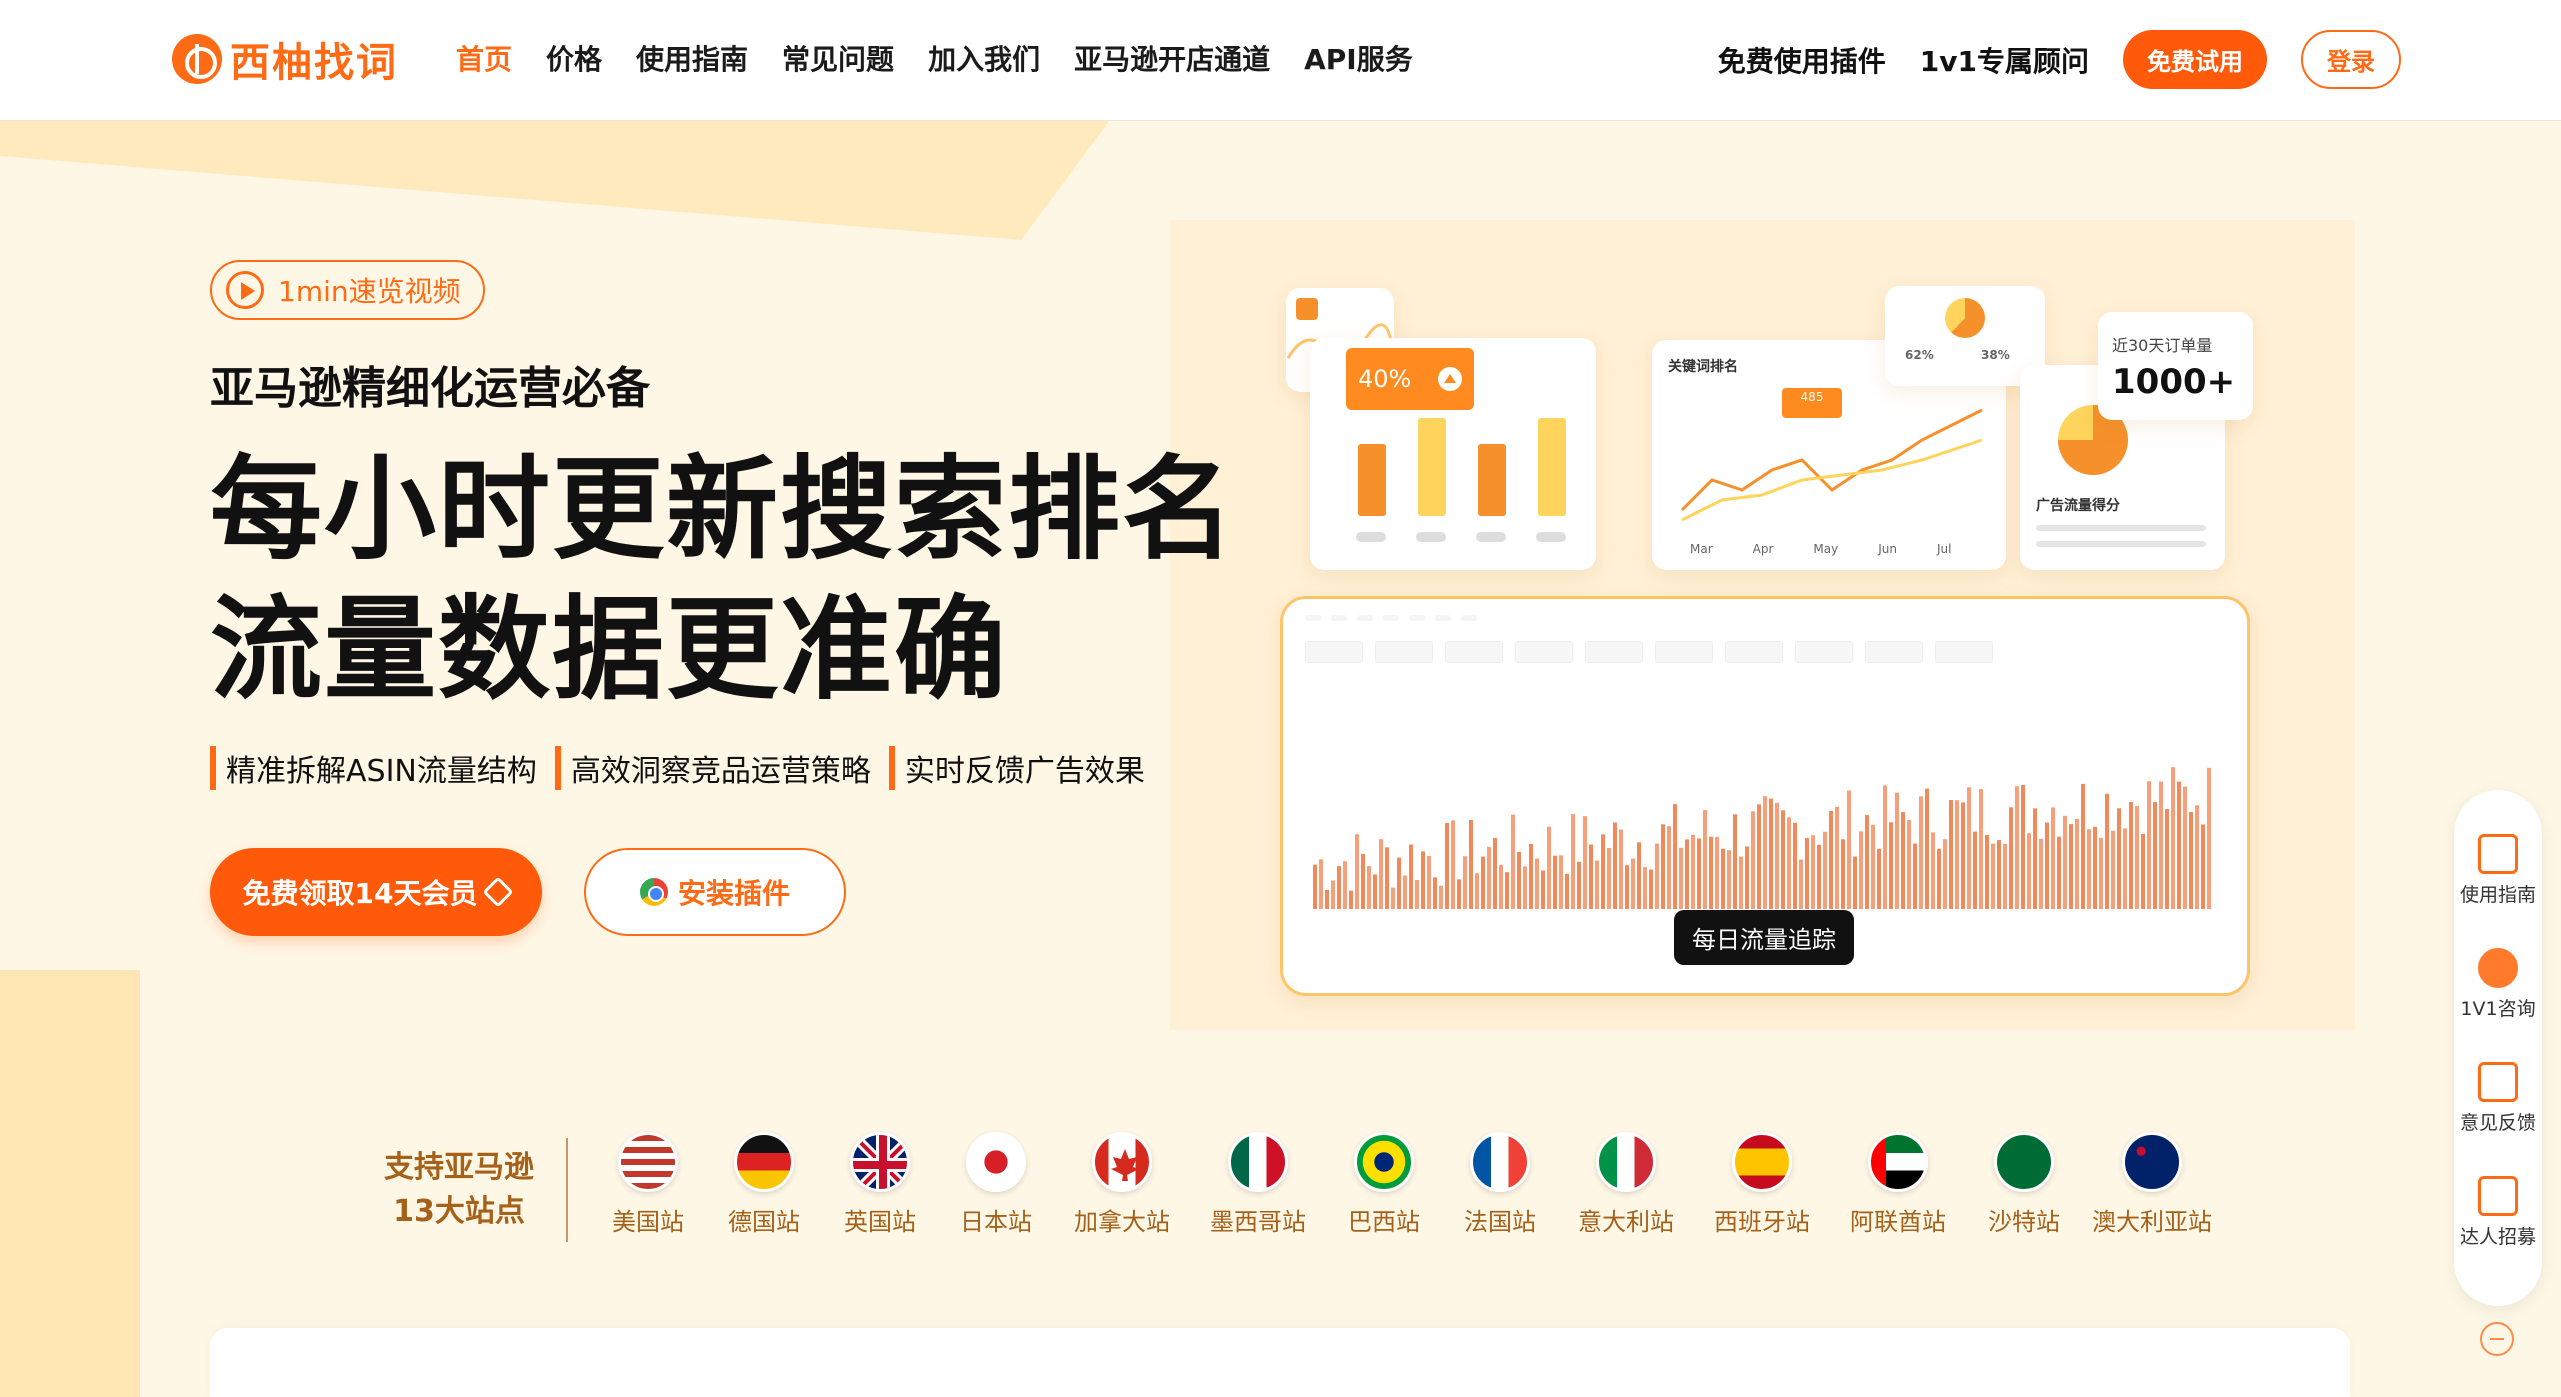  I want to click on nav-amazon-store: 亚马逊开店通道, so click(1172, 58).